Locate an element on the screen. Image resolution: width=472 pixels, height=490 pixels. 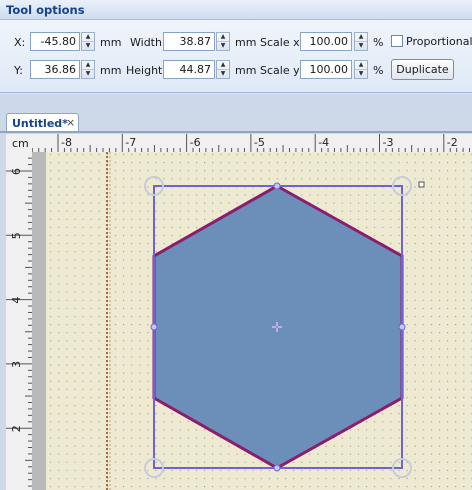
scale-y-unit: % is located at coordinates (378, 70).